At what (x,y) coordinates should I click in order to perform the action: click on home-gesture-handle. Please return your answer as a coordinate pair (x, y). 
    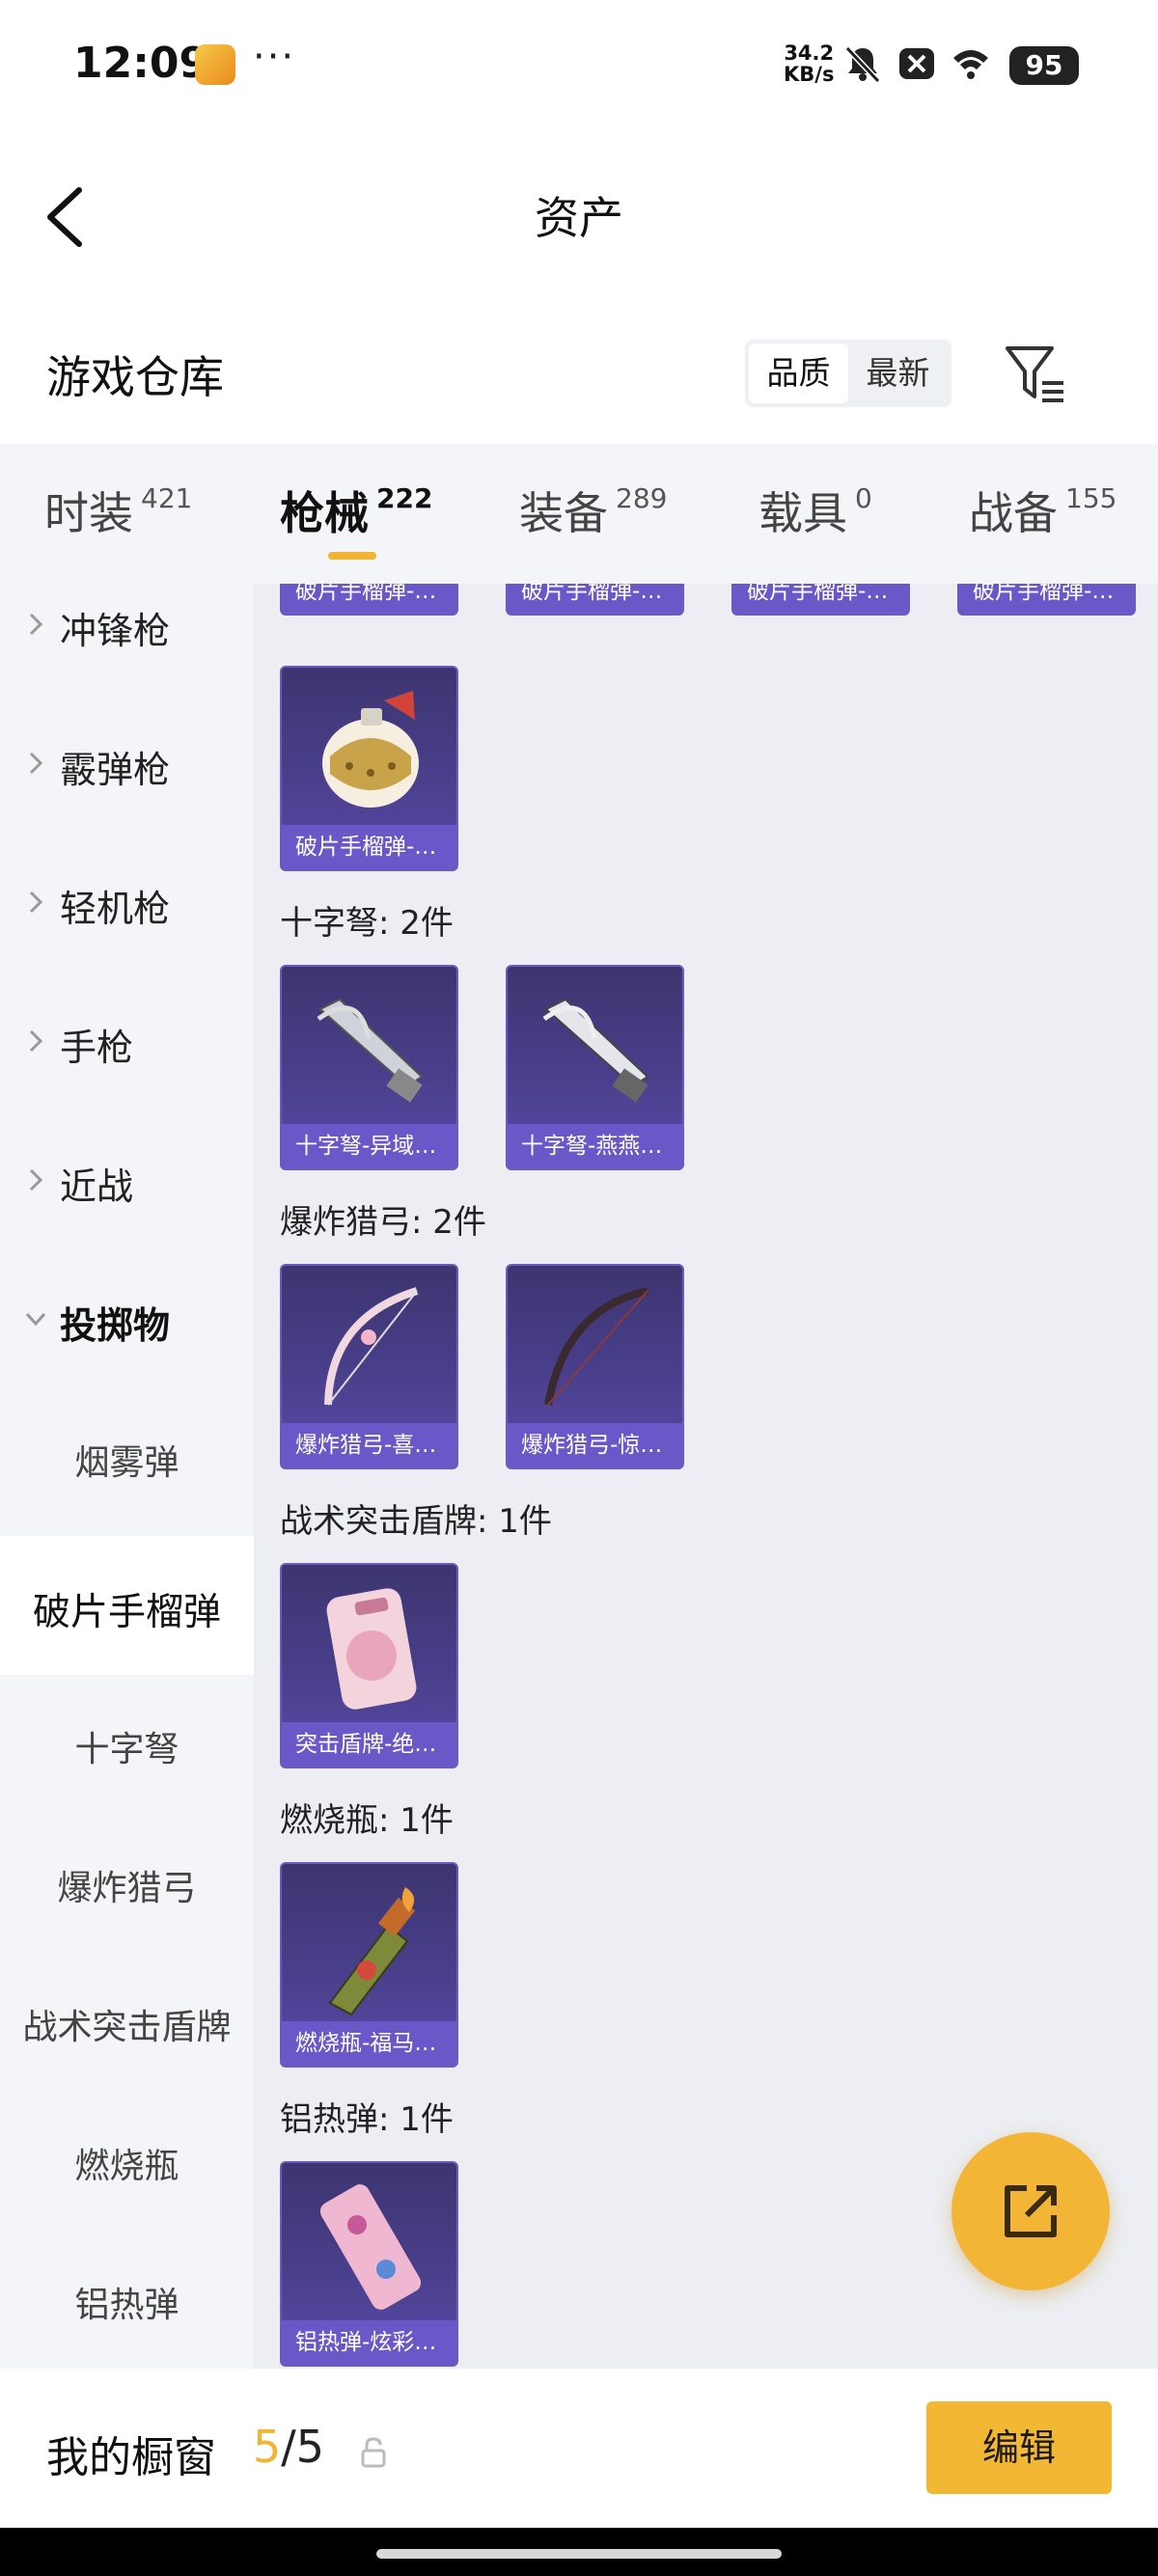
    Looking at the image, I should click on (579, 2554).